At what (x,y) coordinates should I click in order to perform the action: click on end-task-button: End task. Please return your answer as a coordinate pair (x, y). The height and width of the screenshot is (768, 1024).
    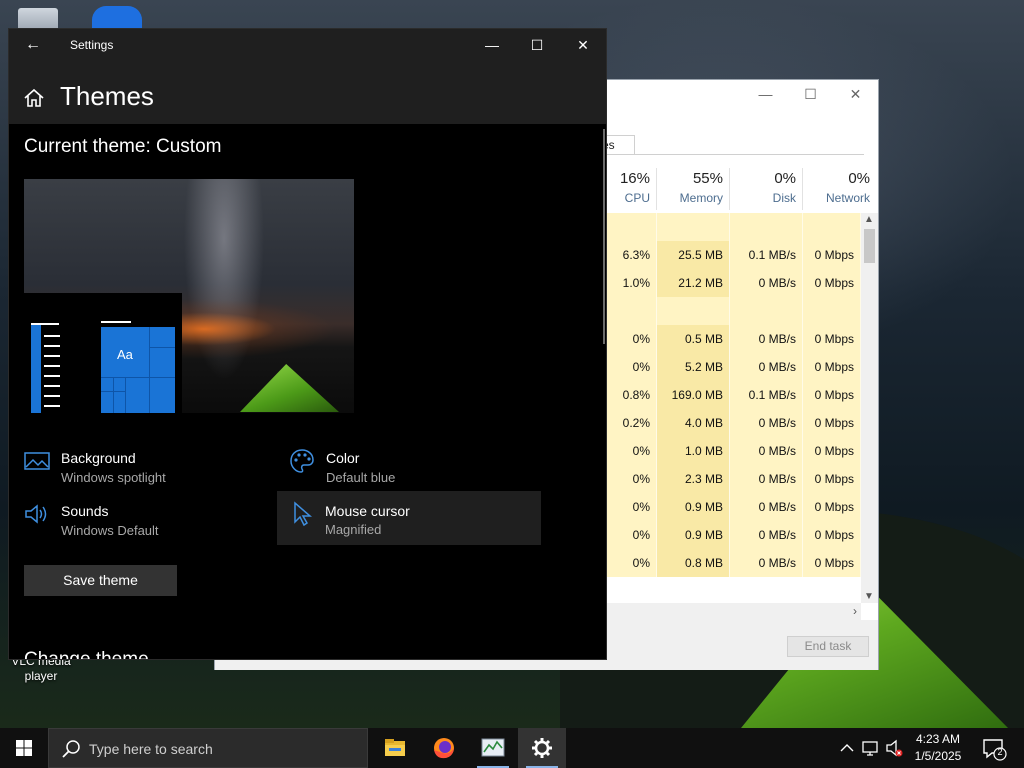
    Looking at the image, I should click on (828, 646).